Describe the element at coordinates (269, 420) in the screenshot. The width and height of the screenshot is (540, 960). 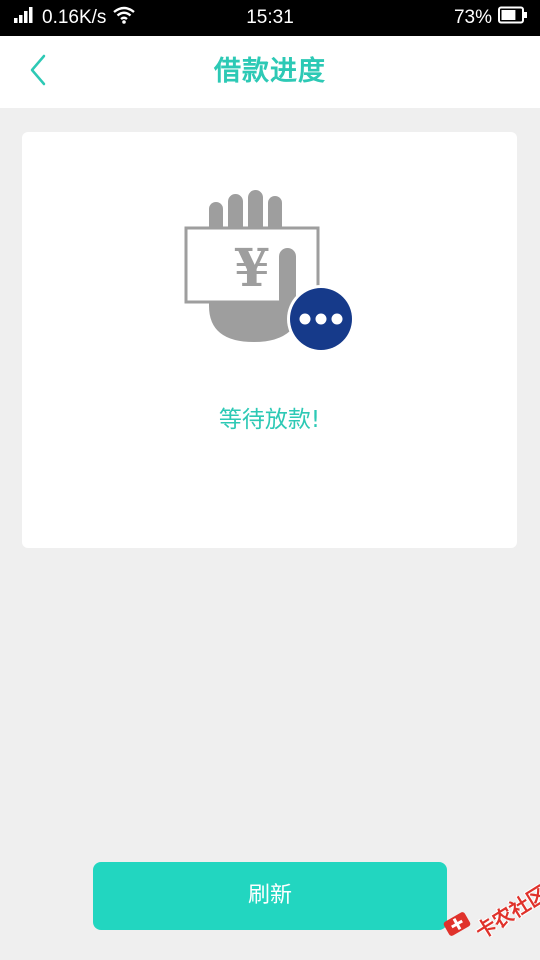
I see `loan-status-text: 等待放款!` at that location.